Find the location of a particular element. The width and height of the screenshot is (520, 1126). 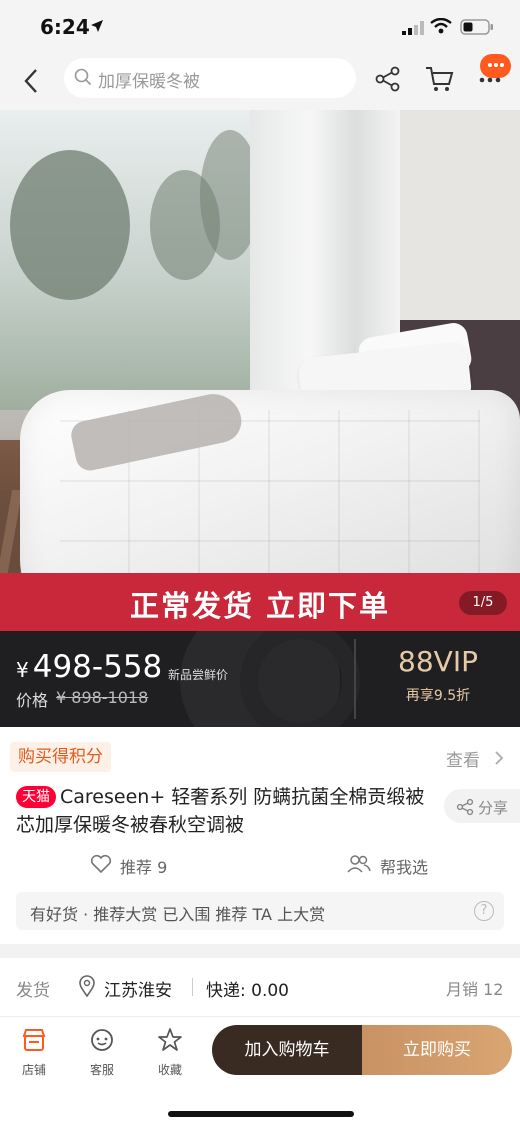

hero-tree is located at coordinates (70, 225).